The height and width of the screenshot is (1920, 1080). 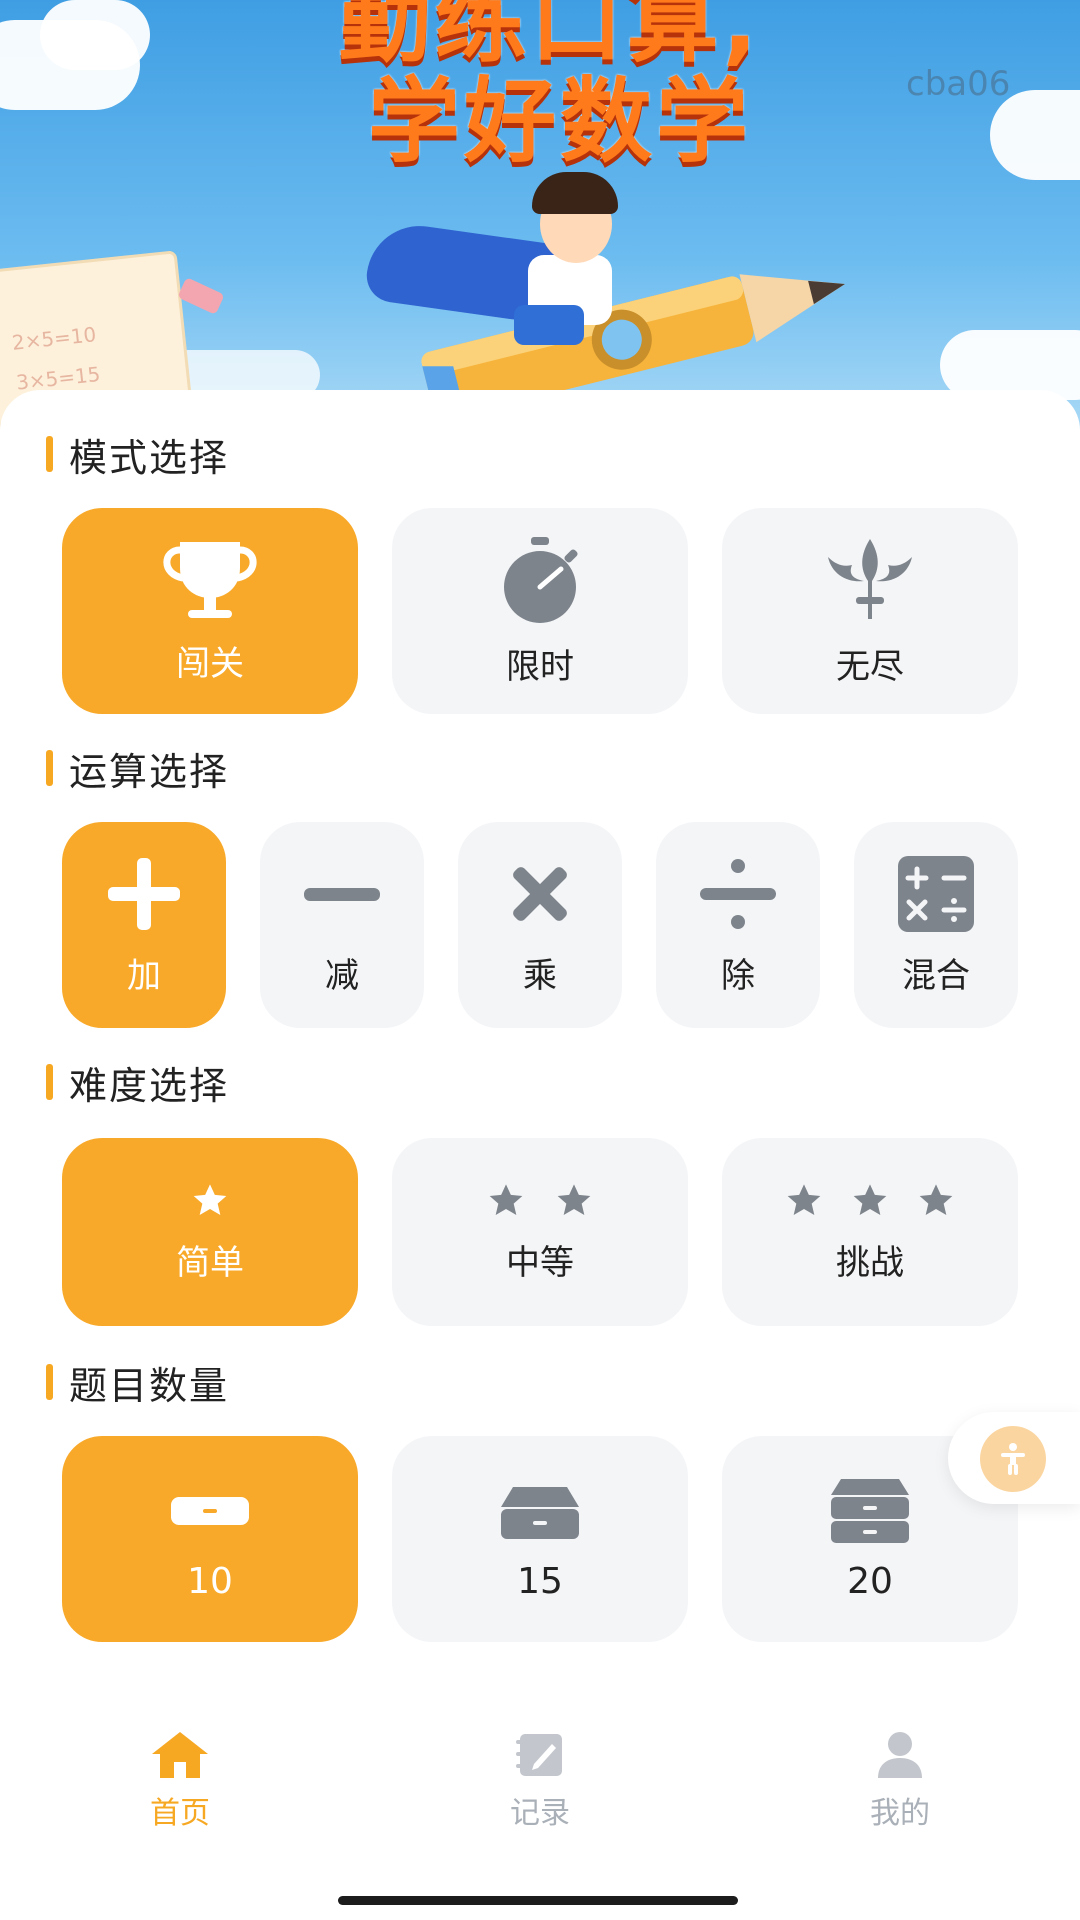 I want to click on boy-hair, so click(x=575, y=193).